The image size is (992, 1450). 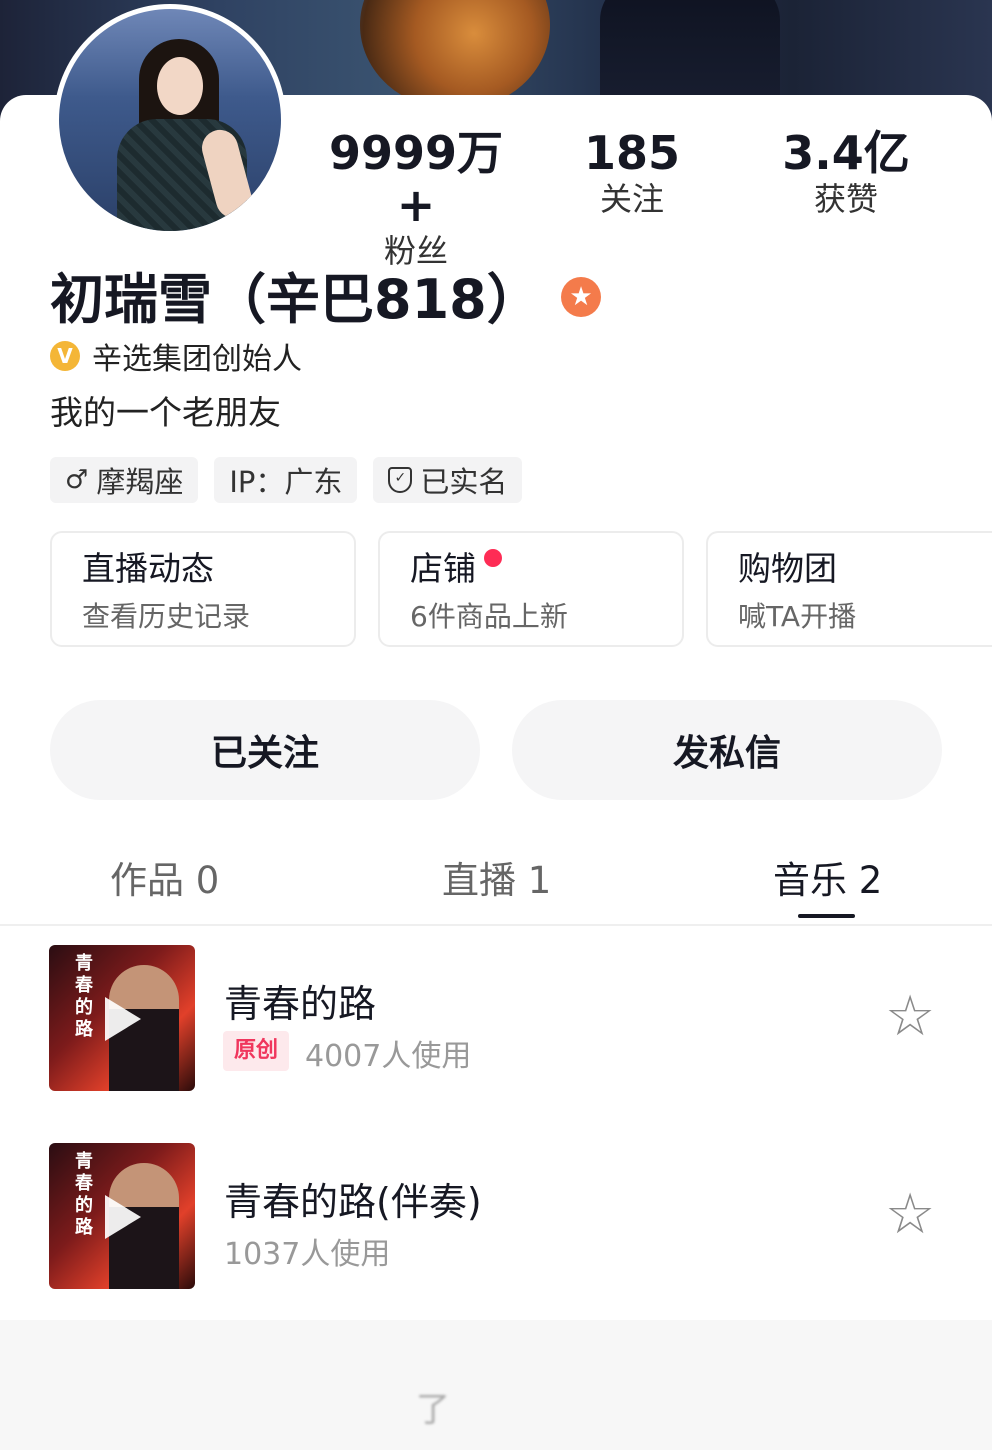 I want to click on song-usage: 1037人使用, so click(x=307, y=1254).